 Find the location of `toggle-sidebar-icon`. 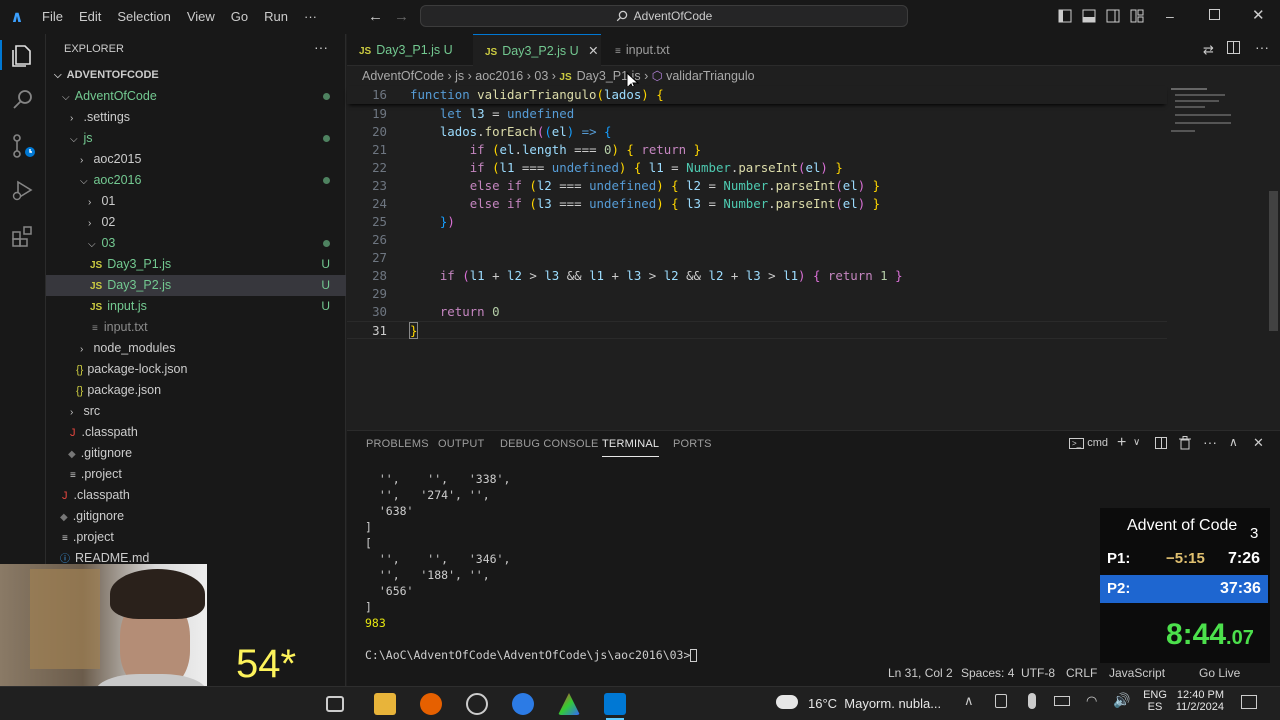

toggle-sidebar-icon is located at coordinates (1065, 16).